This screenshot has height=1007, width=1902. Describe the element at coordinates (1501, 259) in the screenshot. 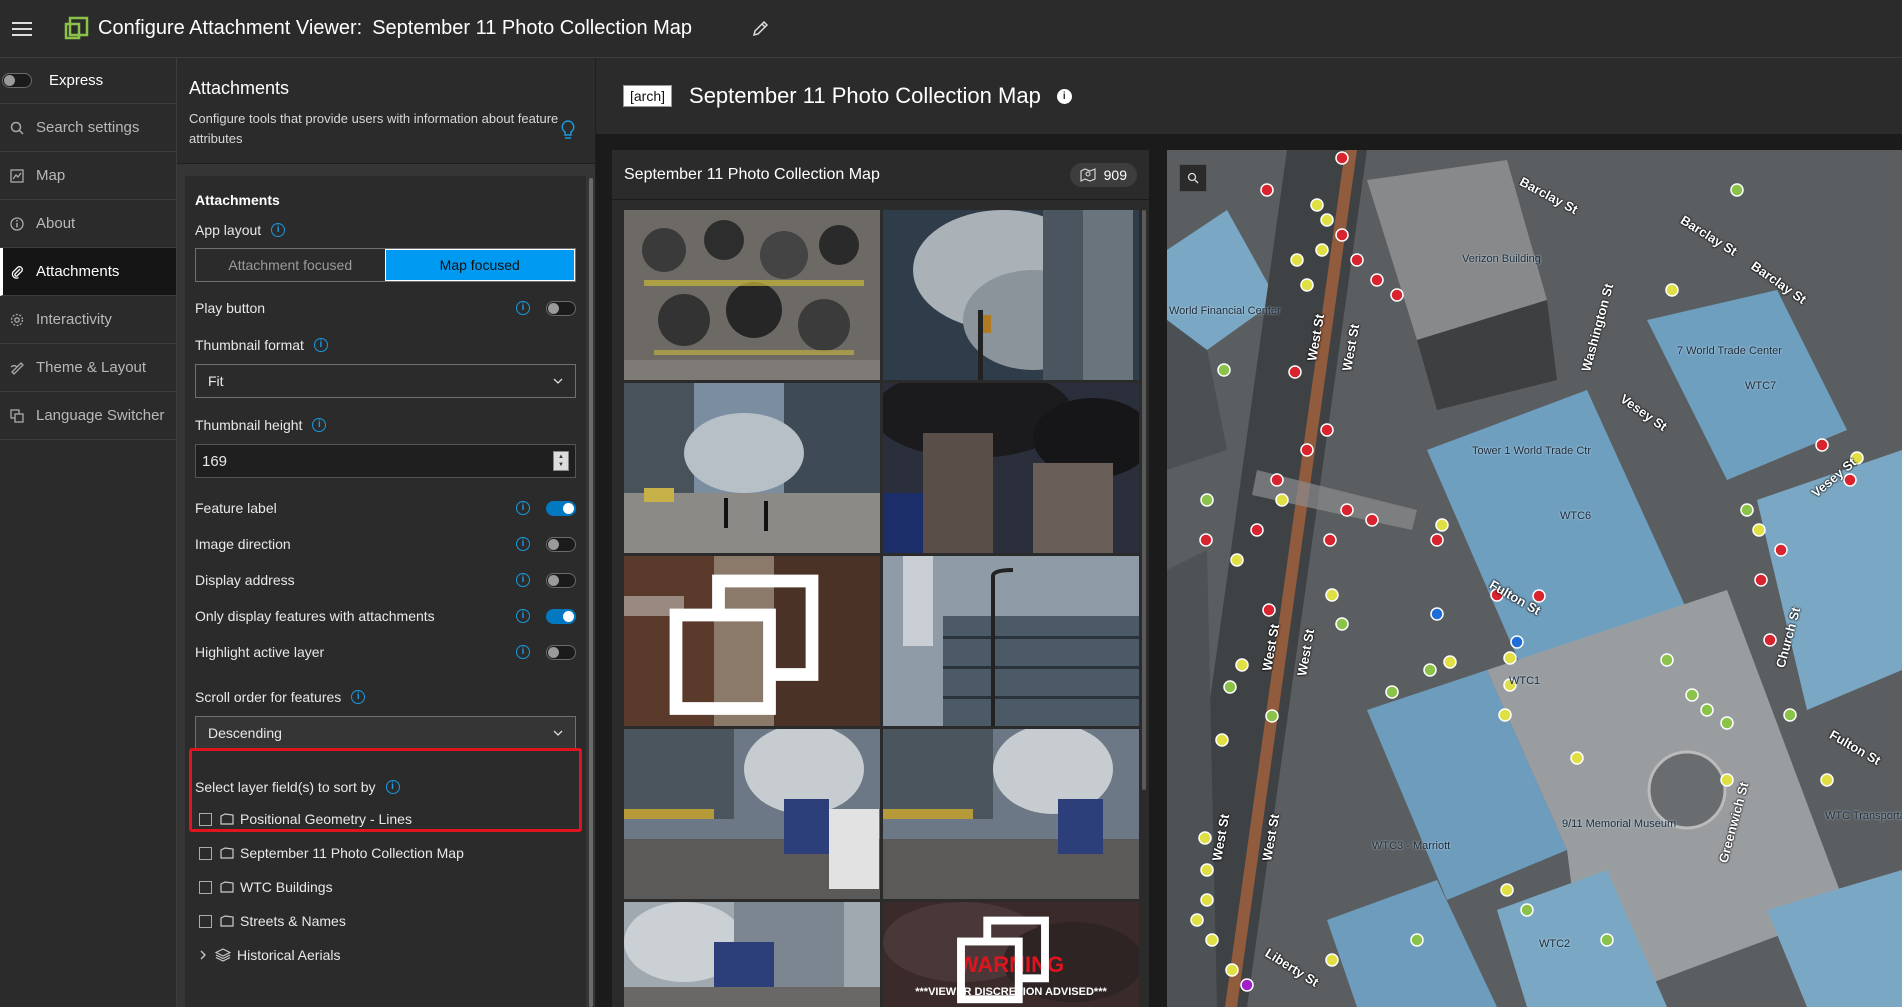

I see `map-building-label: Verizon Building` at that location.